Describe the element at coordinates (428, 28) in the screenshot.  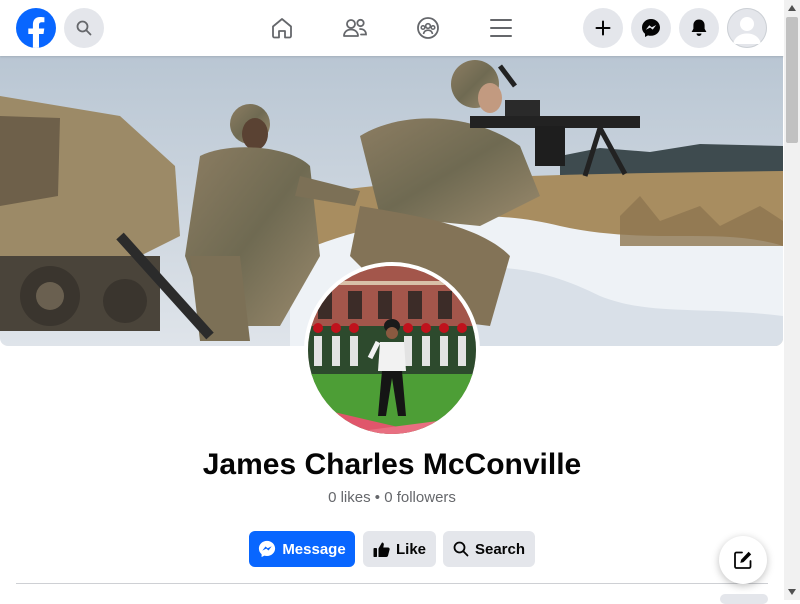
I see `groups-icon` at that location.